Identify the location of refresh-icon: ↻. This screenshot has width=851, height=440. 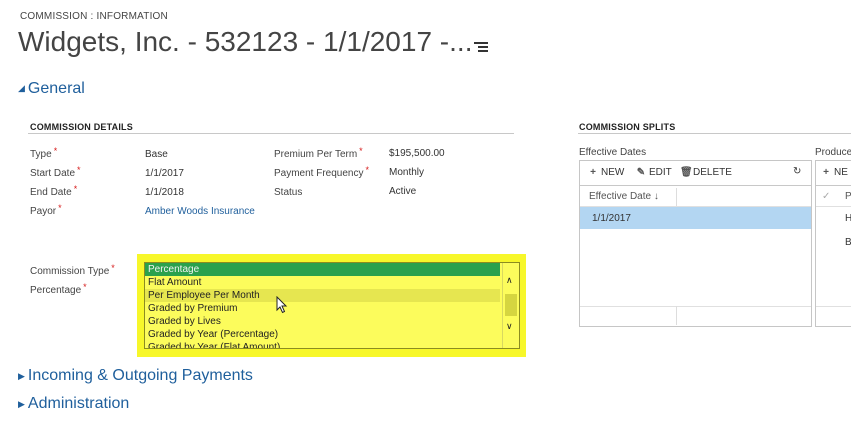
(797, 171).